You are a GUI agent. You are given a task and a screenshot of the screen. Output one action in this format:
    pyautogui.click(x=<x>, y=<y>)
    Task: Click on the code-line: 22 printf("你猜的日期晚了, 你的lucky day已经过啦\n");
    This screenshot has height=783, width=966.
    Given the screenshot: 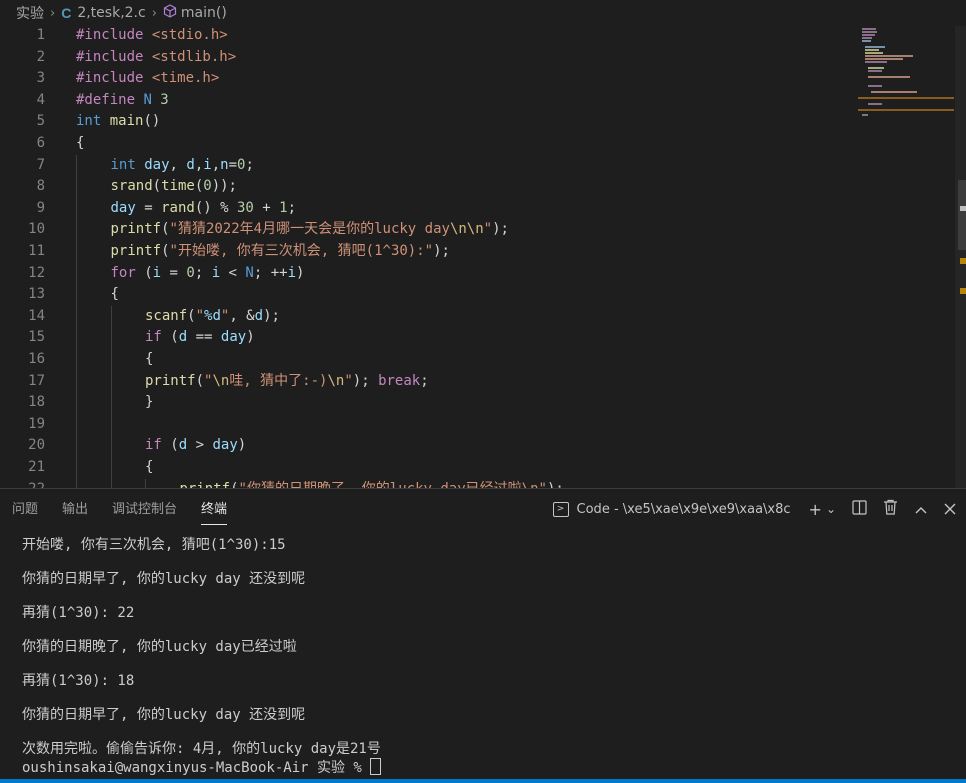 What is the action you would take?
    pyautogui.click(x=430, y=483)
    